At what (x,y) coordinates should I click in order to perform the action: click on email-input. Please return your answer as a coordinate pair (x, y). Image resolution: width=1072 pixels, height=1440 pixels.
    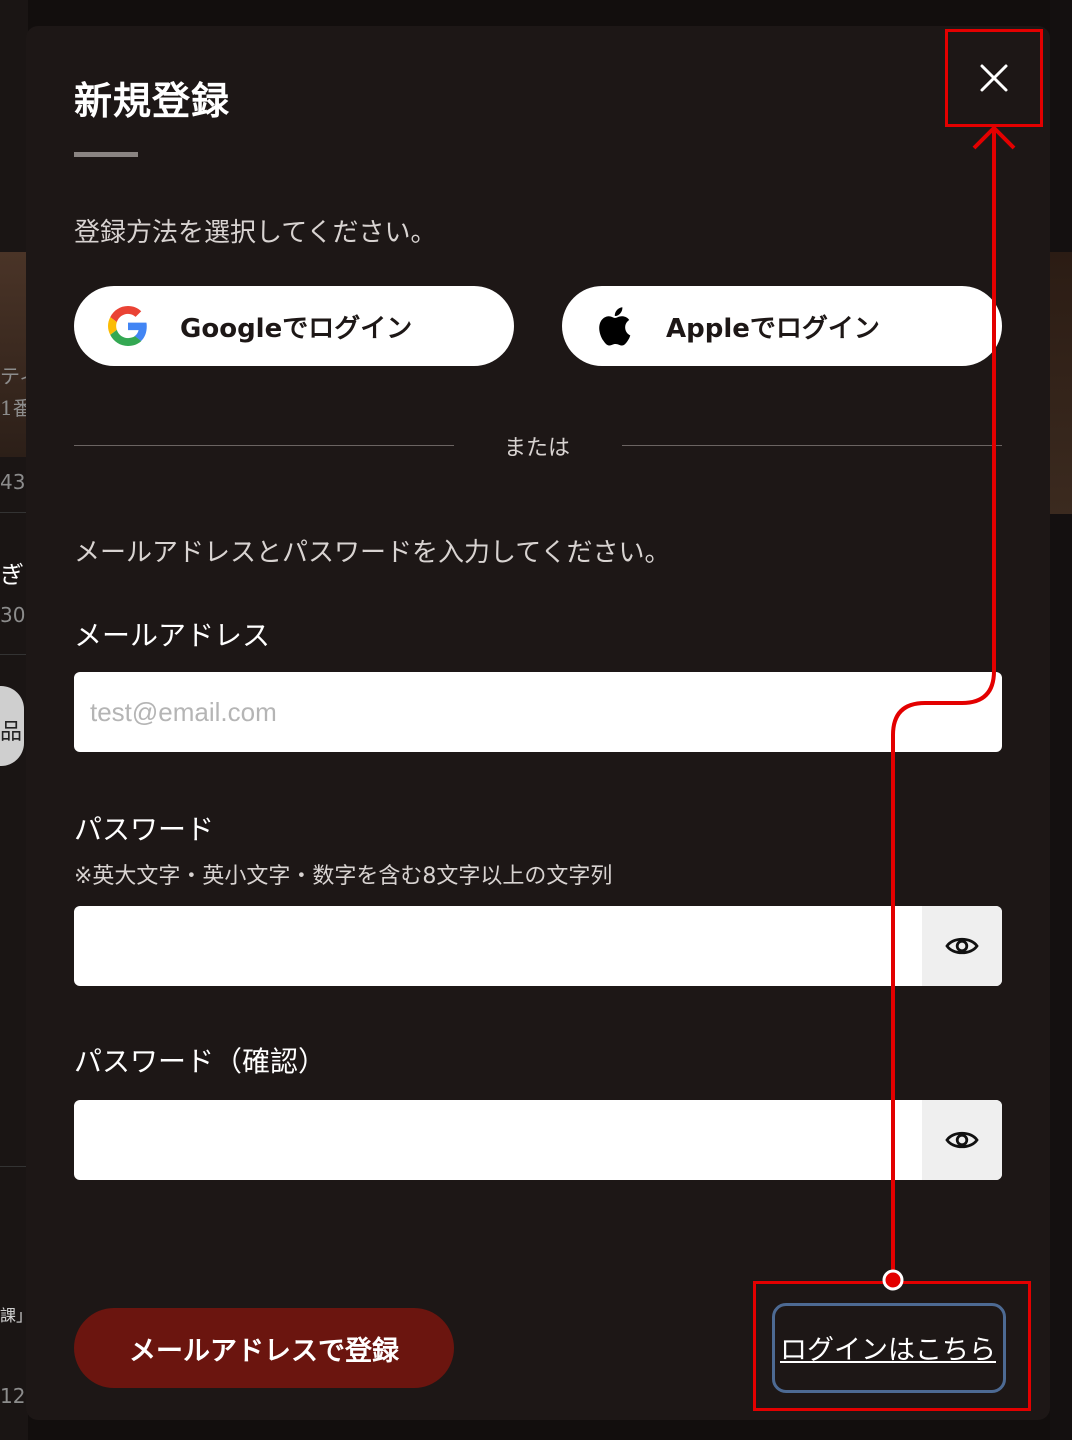
    Looking at the image, I should click on (538, 712).